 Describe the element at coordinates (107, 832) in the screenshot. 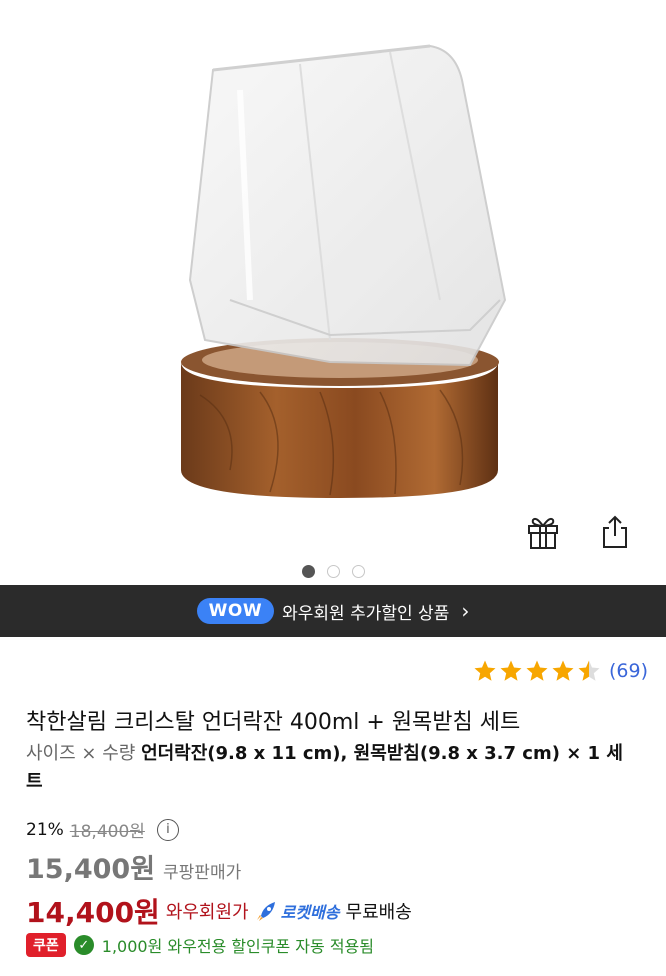

I see `original-price: 18,400원` at that location.